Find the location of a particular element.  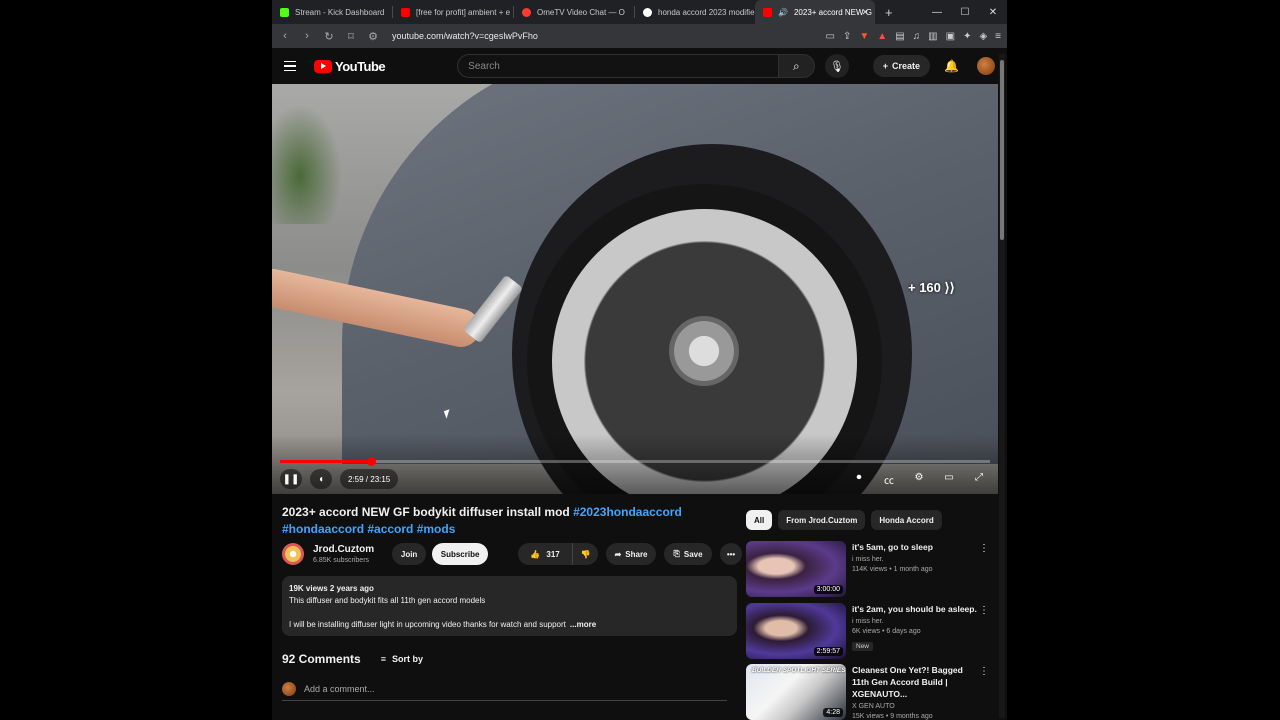

music-icon: ♫ is located at coordinates (917, 36).